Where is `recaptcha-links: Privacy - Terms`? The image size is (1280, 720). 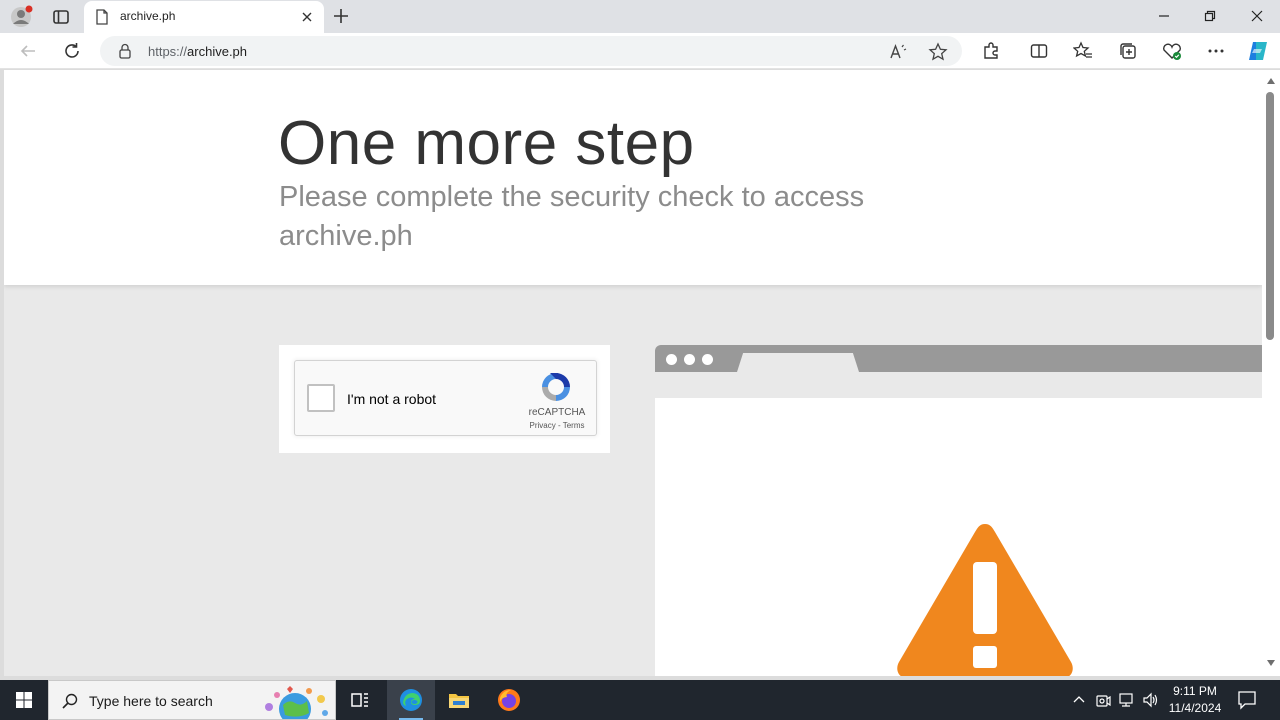 recaptcha-links: Privacy - Terms is located at coordinates (557, 425).